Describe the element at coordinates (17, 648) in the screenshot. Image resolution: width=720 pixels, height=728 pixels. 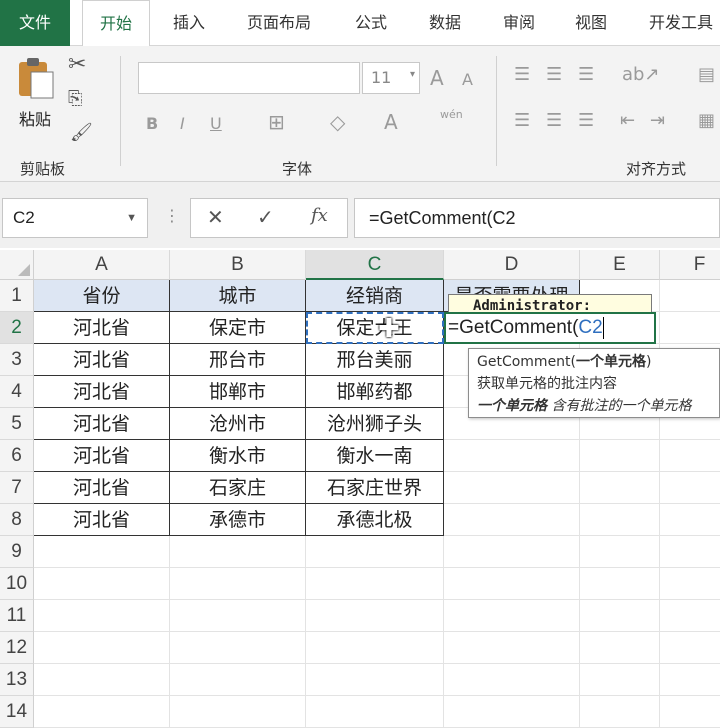
I see `row-header: 12` at that location.